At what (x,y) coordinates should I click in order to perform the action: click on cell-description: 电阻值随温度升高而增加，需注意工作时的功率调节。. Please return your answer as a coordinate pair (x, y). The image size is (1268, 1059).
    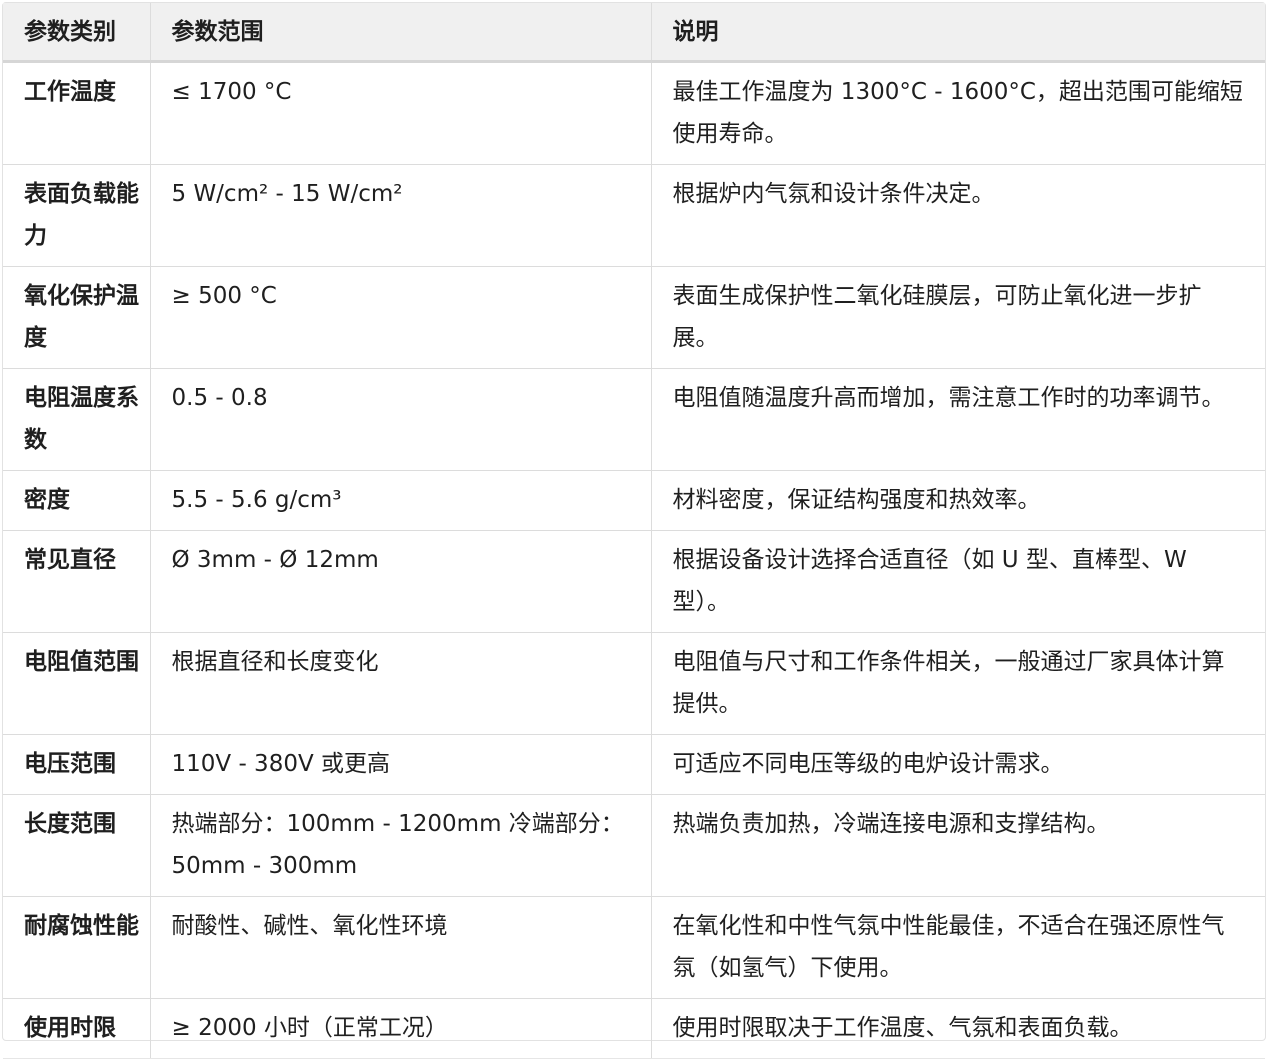
    Looking at the image, I should click on (958, 419).